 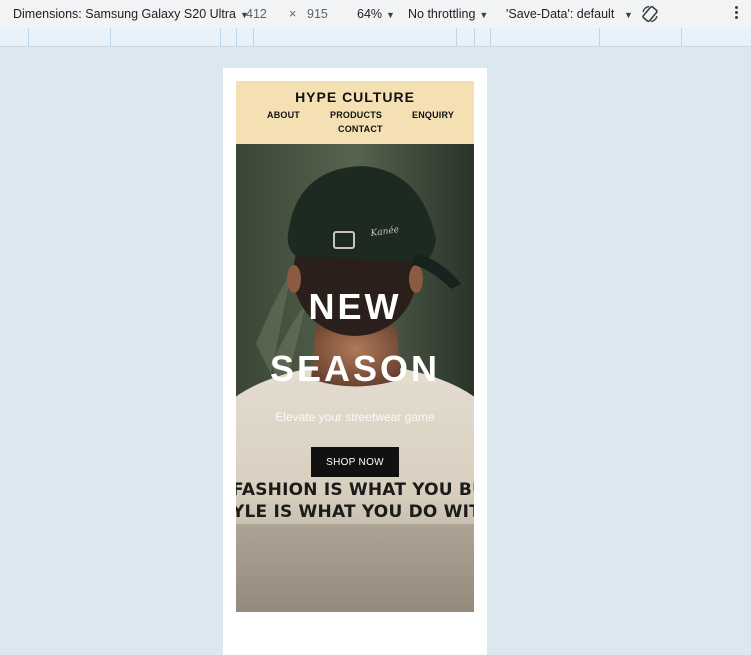 I want to click on throttling-select: No throttling ▼, so click(x=448, y=15).